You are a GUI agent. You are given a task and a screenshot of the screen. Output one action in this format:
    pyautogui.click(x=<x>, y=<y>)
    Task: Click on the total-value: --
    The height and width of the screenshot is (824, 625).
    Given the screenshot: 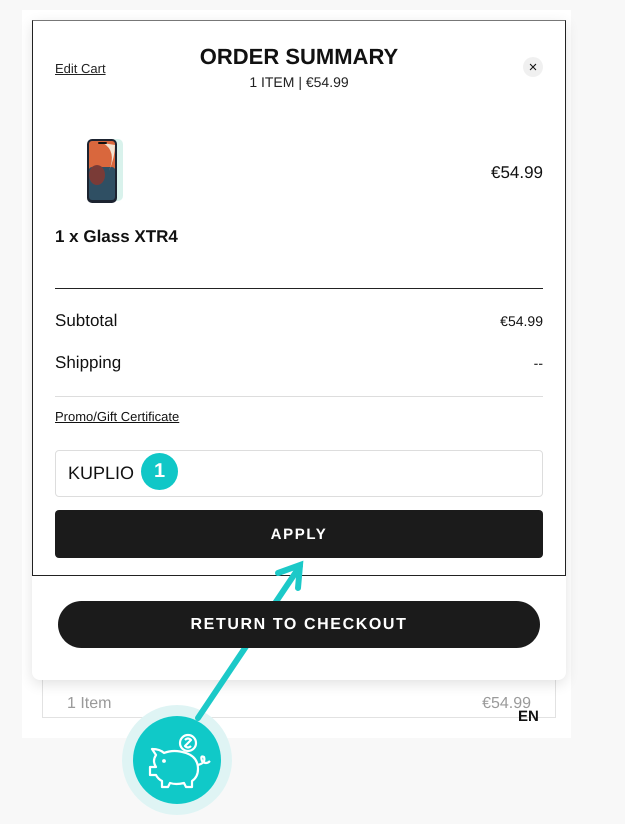 What is the action you would take?
    pyautogui.click(x=538, y=363)
    